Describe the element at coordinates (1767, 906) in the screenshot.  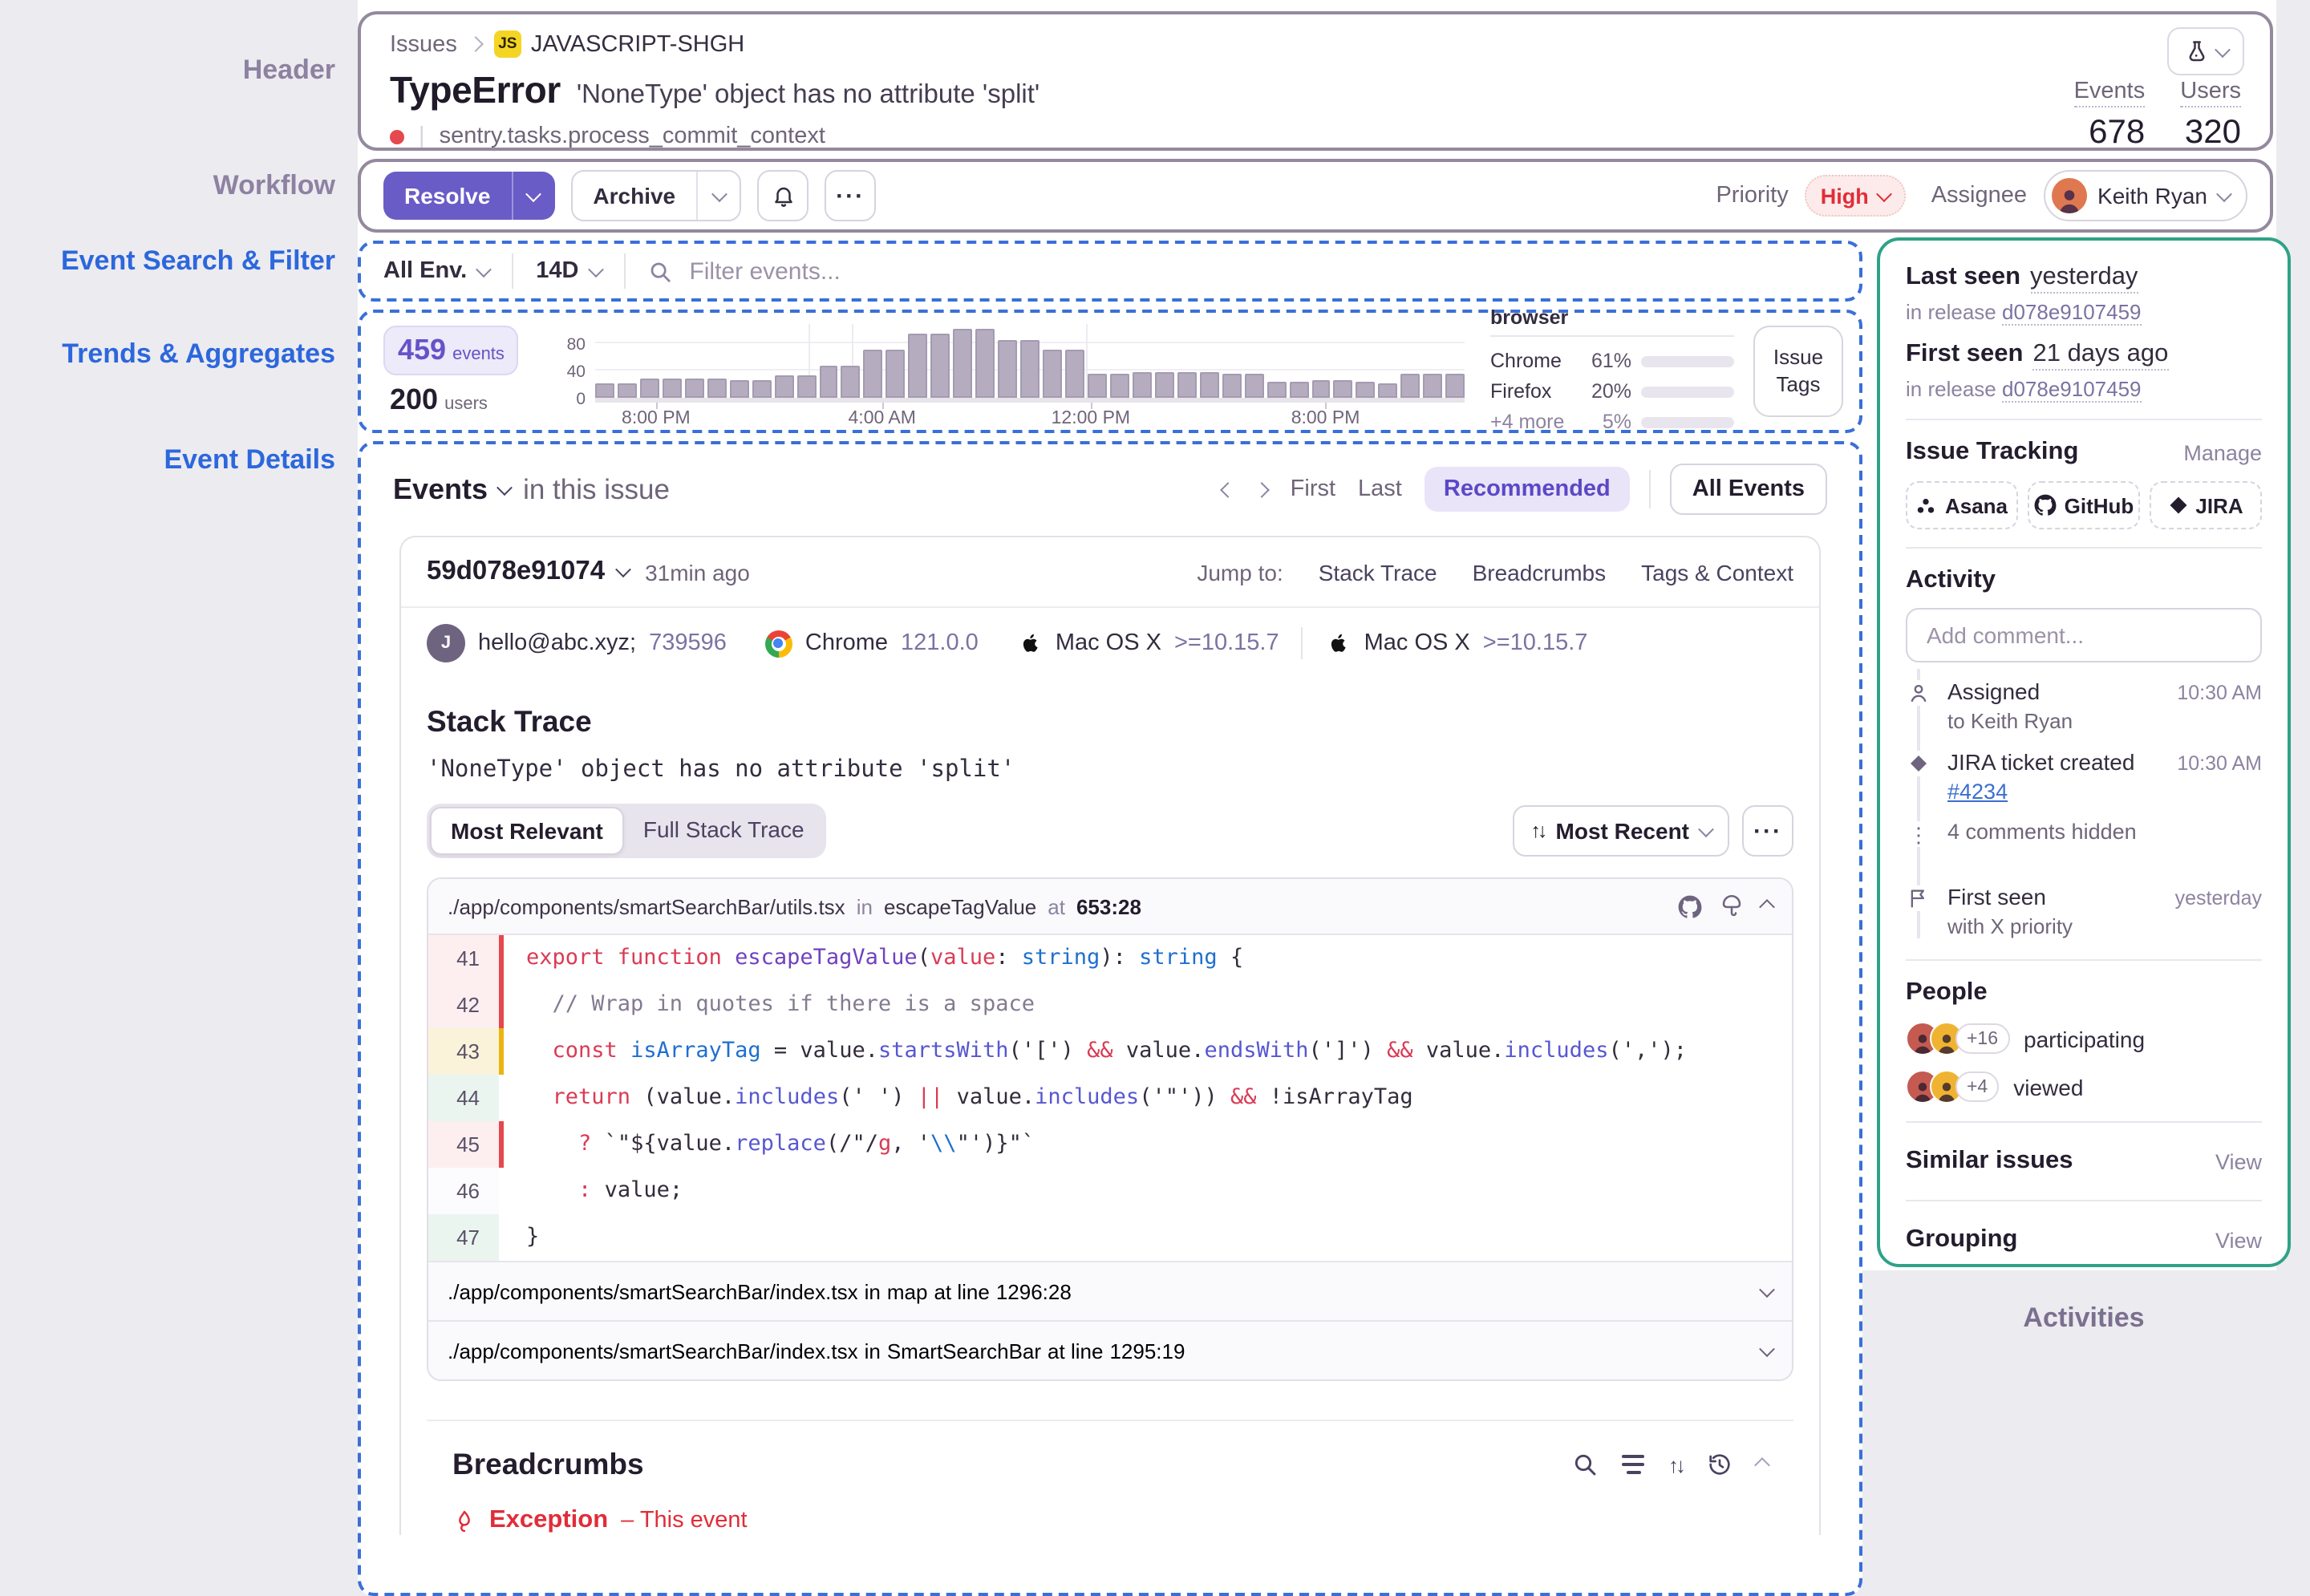
I see `collapse-frame-icon` at that location.